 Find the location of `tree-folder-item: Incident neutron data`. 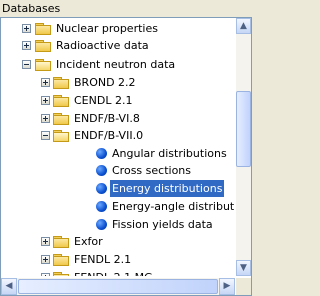

tree-folder-item: Incident neutron data is located at coordinates (118, 64).